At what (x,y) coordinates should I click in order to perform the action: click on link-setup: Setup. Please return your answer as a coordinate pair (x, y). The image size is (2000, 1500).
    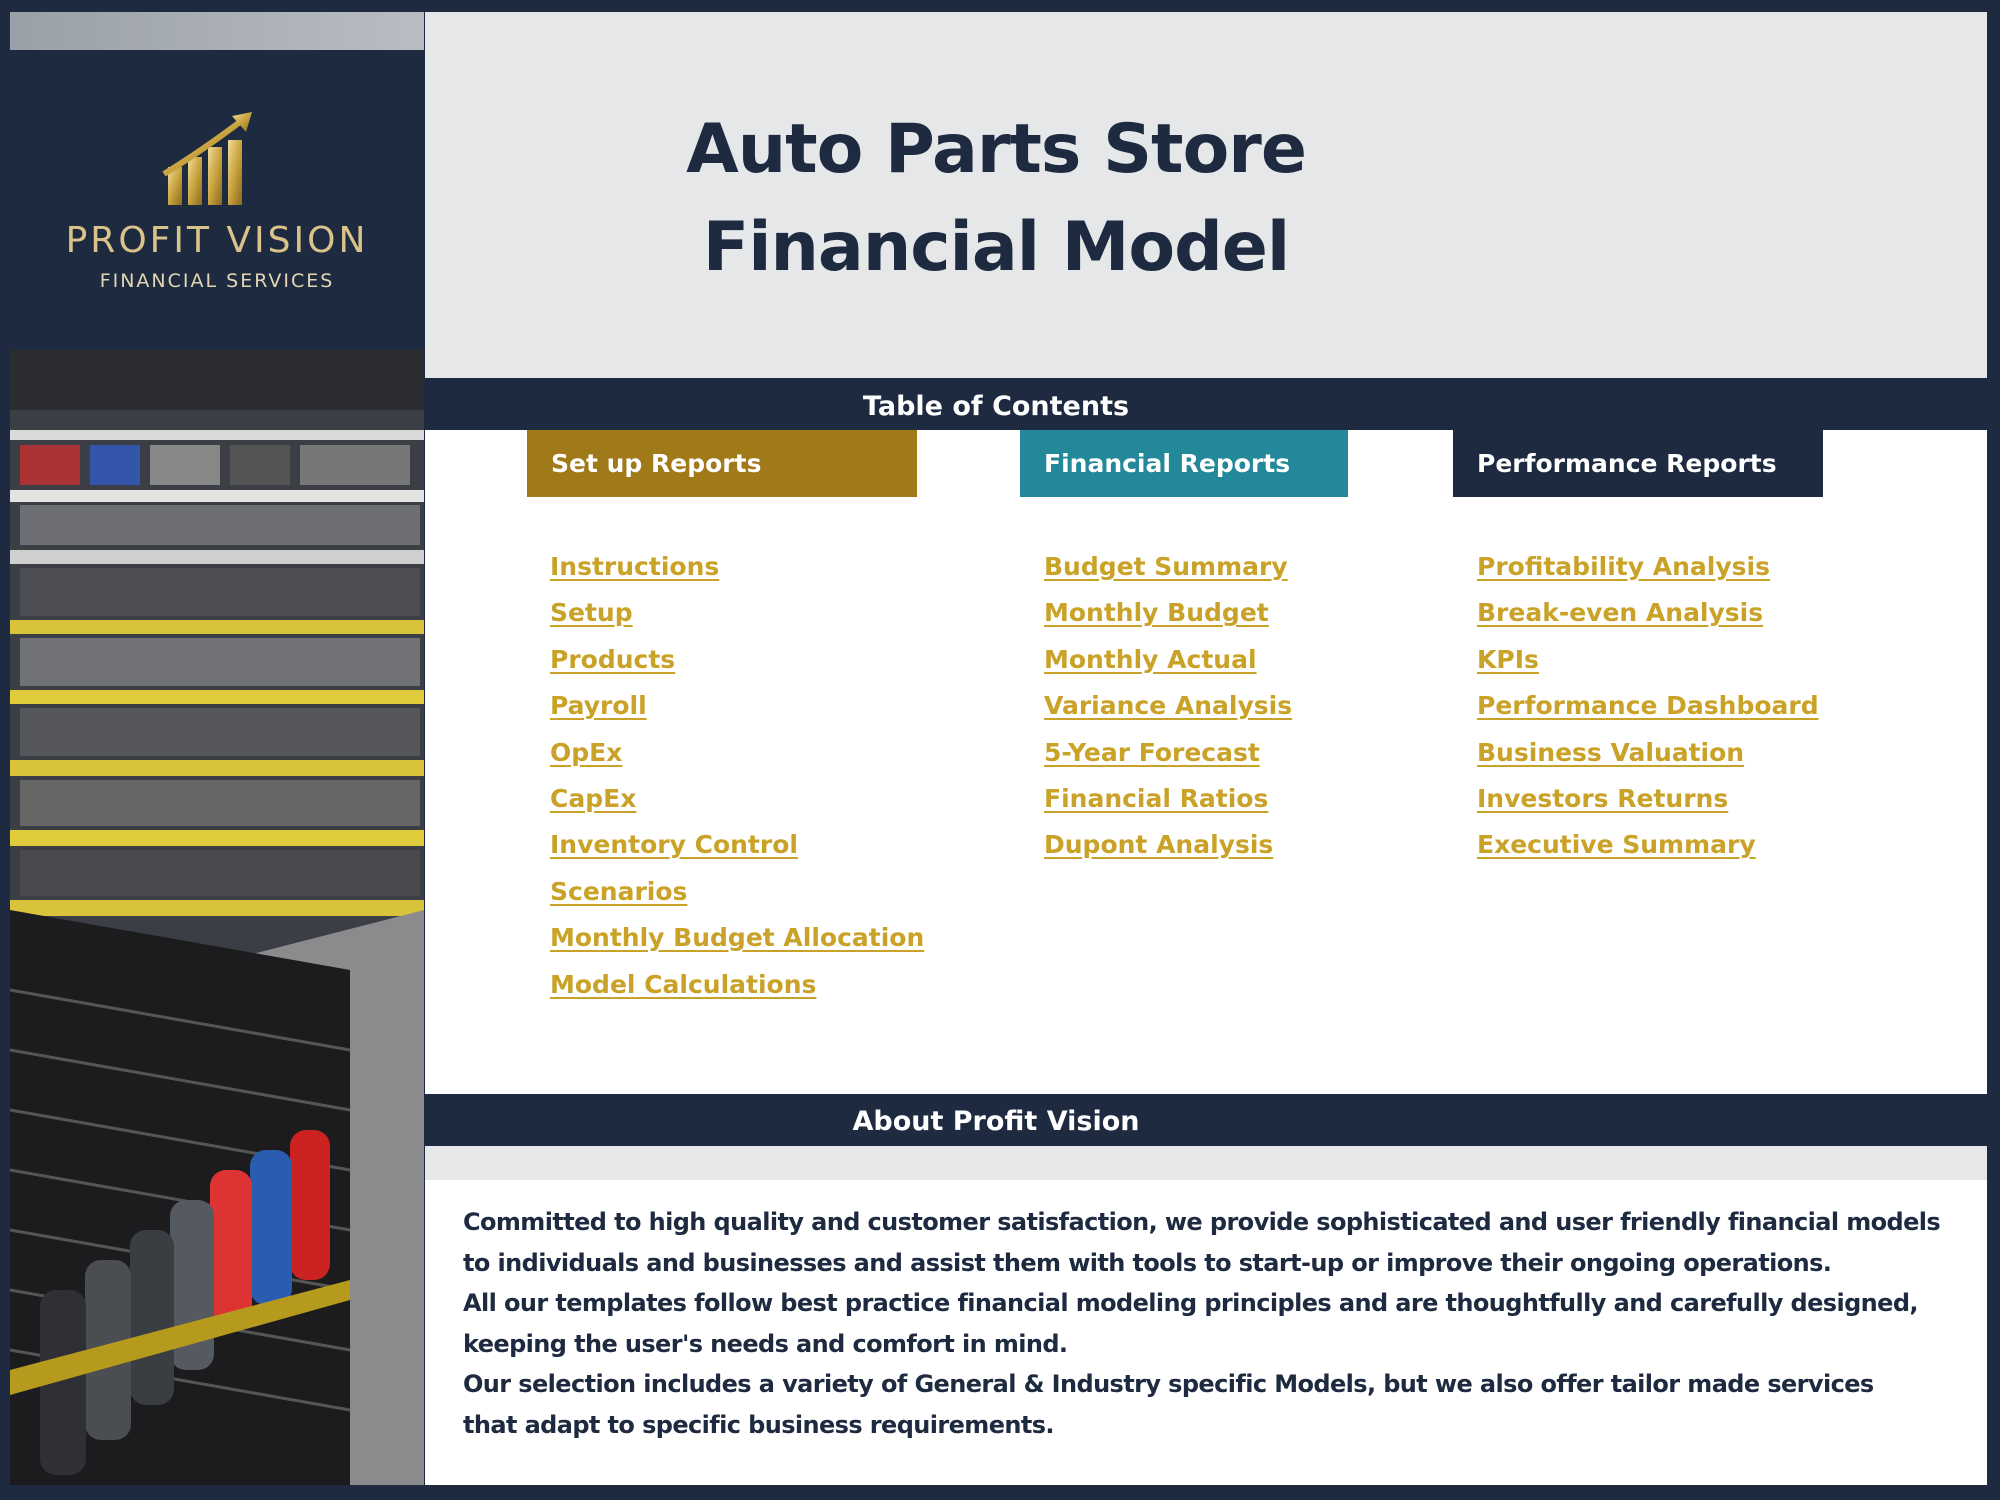
    Looking at the image, I should click on (591, 612).